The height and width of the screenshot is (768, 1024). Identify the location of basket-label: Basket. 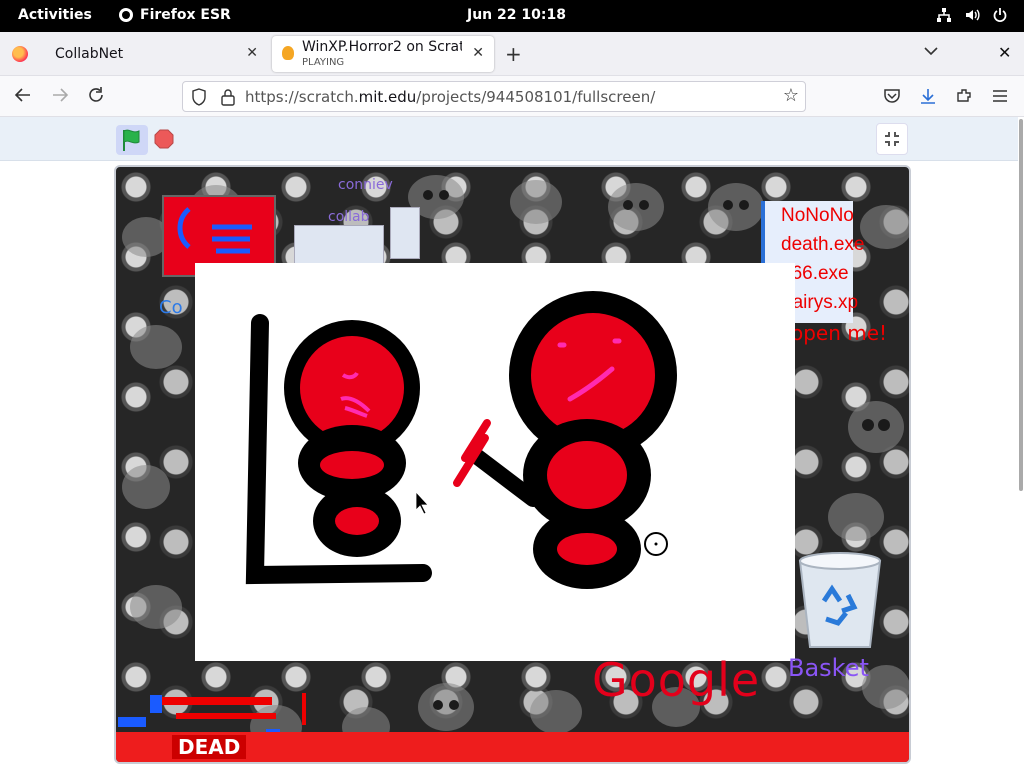
(828, 668).